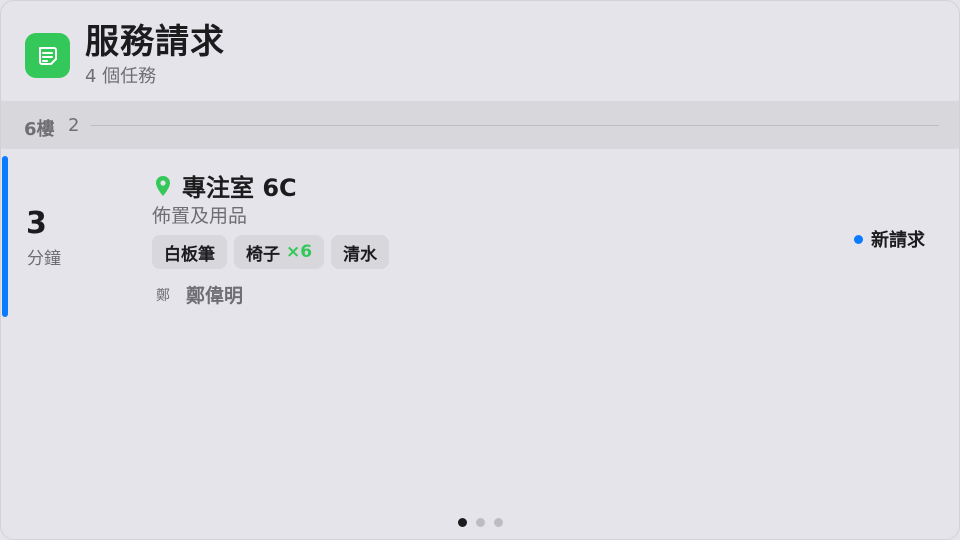  What do you see at coordinates (39, 129) in the screenshot?
I see `floor-label: 6樓` at bounding box center [39, 129].